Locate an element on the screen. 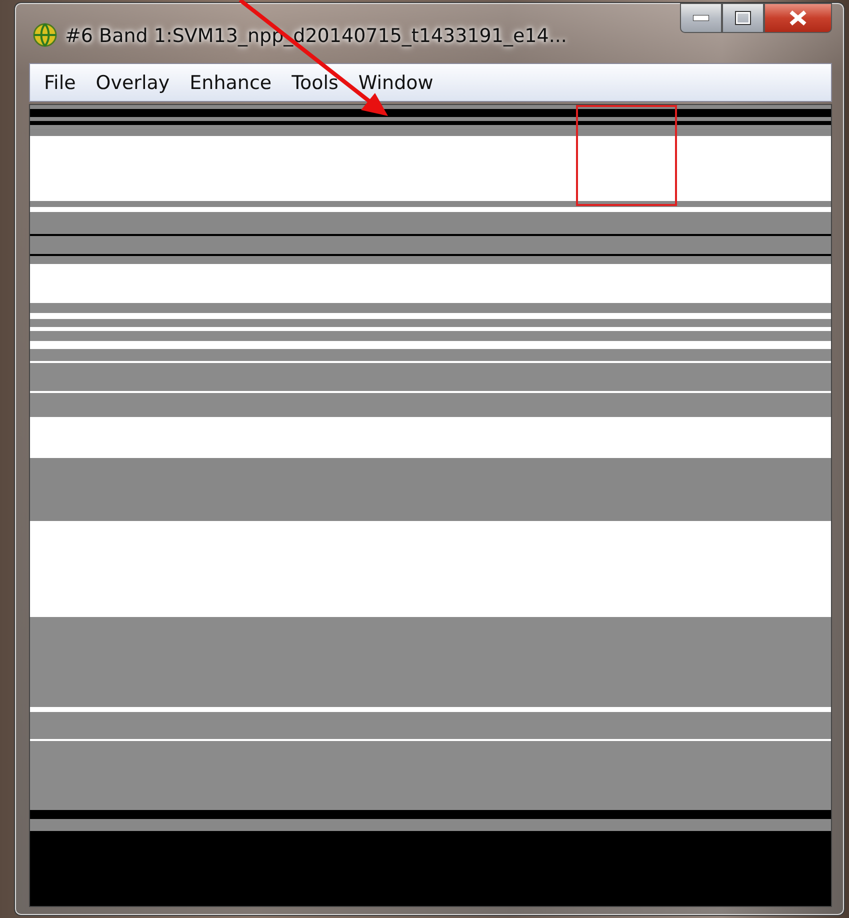 The image size is (849, 918). menu-item: Tools is located at coordinates (317, 83).